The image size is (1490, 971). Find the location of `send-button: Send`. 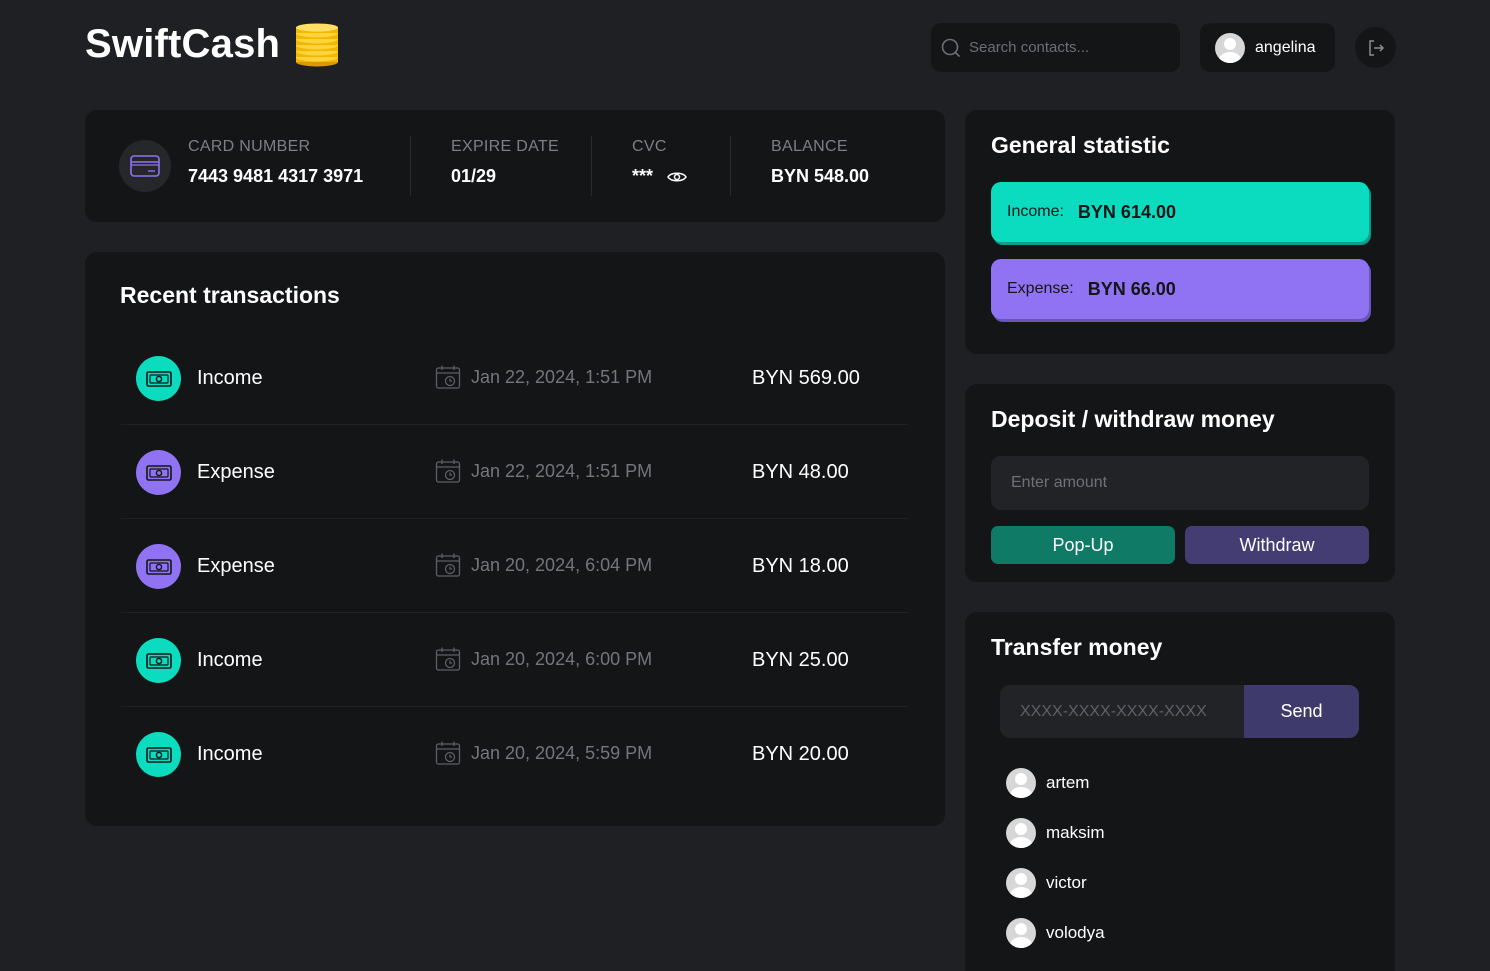

send-button: Send is located at coordinates (1301, 711).